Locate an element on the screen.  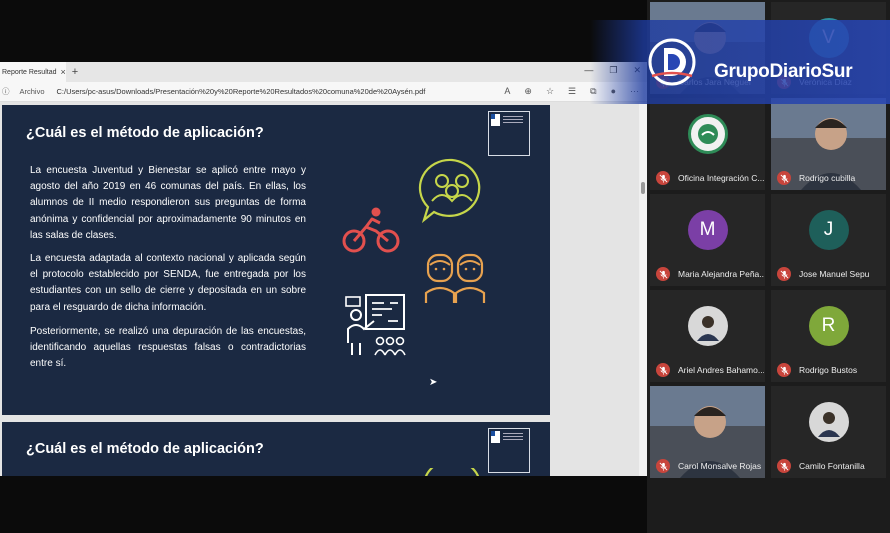
cyclist-icon is located at coordinates (371, 230).